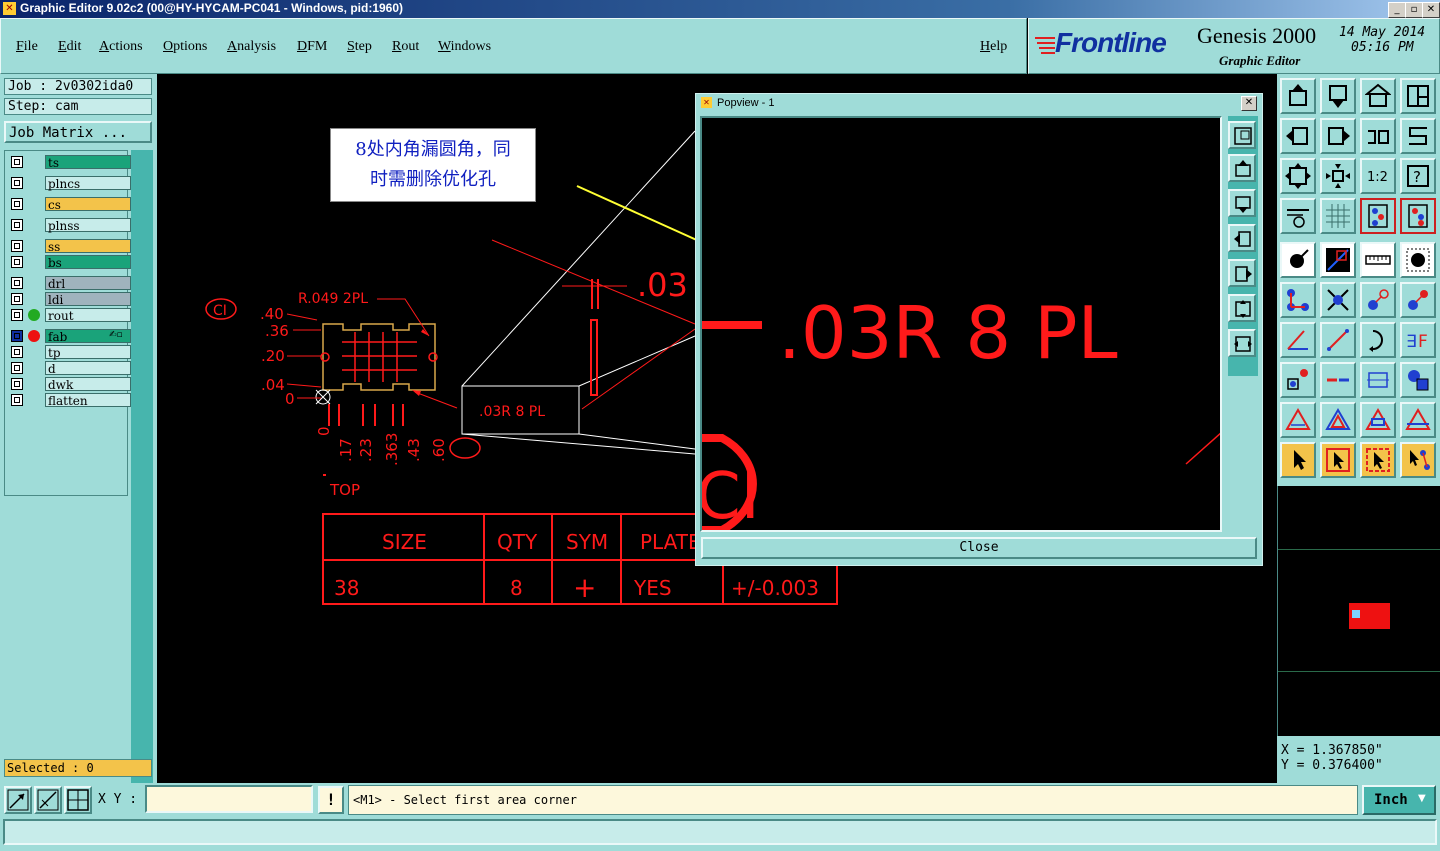 The image size is (1440, 851). Describe the element at coordinates (1358, 611) in the screenshot. I see `overview-map` at that location.